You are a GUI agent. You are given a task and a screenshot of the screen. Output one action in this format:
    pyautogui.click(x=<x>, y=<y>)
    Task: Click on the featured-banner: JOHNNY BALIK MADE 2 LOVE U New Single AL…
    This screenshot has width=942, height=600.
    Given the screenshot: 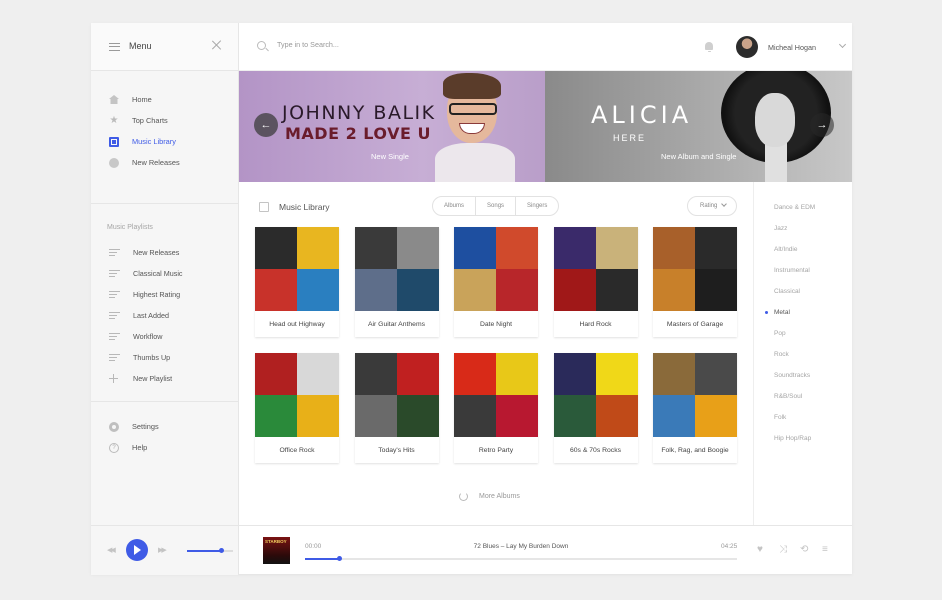 What is the action you would take?
    pyautogui.click(x=545, y=126)
    